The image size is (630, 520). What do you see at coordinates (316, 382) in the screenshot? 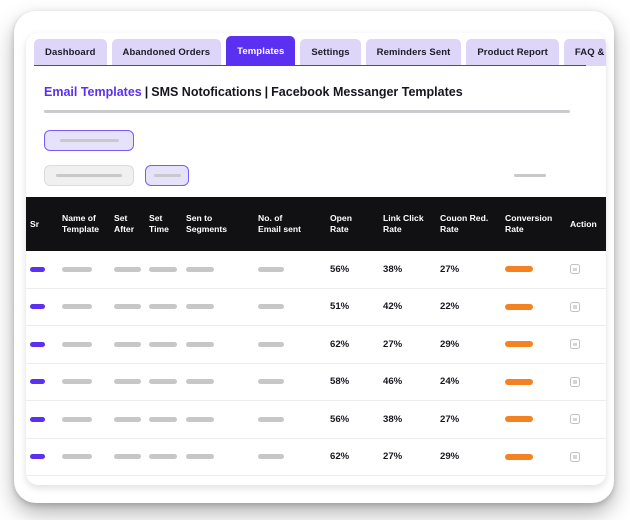
I see `table-row: 58% 46% 24%` at bounding box center [316, 382].